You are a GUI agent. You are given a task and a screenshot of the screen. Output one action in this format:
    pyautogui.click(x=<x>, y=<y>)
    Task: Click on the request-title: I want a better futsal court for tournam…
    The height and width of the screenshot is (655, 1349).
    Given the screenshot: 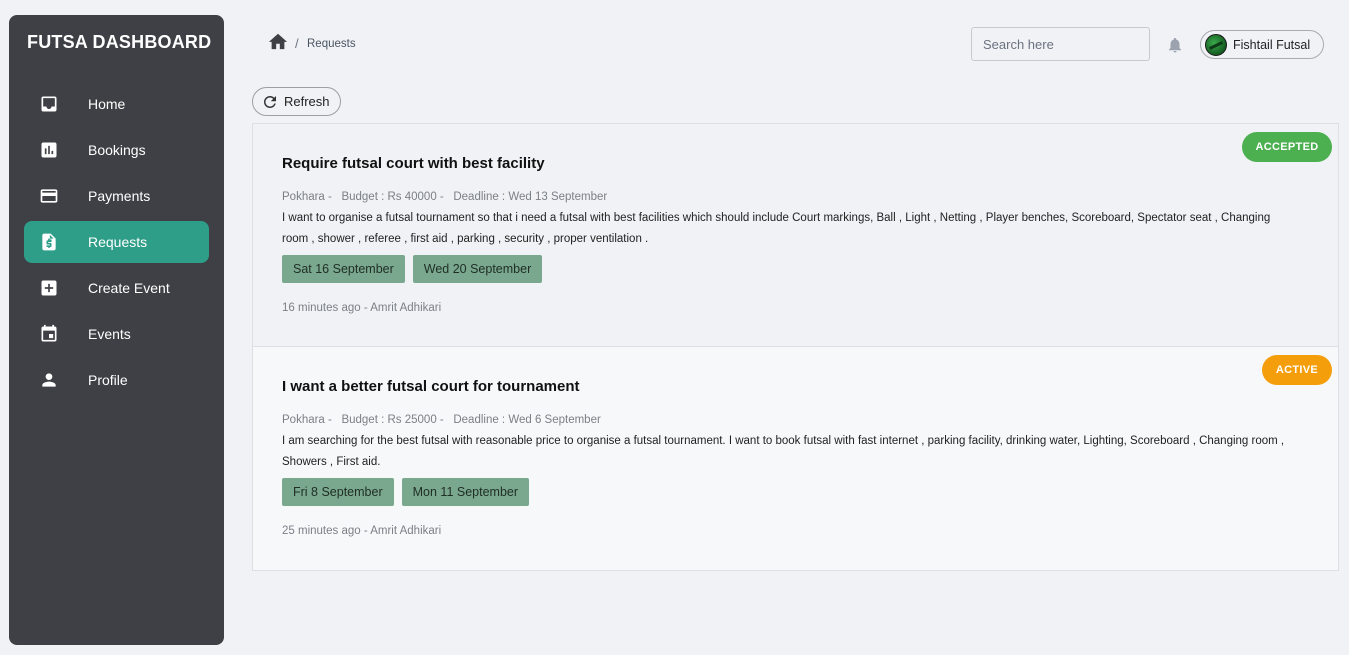 What is the action you would take?
    pyautogui.click(x=431, y=386)
    